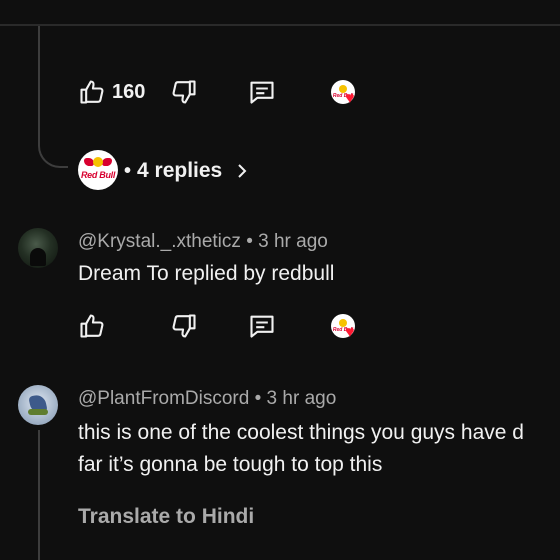  Describe the element at coordinates (228, 92) in the screenshot. I see `top-comment-actions: 160 Red Bull ♥` at that location.